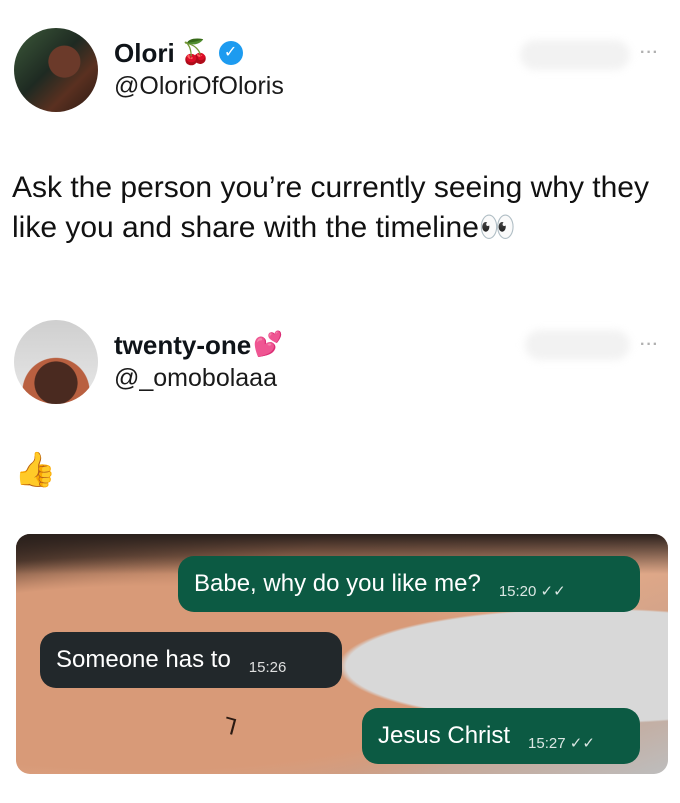  What do you see at coordinates (337, 583) in the screenshot?
I see `message-text: Babe, why do you like me?` at bounding box center [337, 583].